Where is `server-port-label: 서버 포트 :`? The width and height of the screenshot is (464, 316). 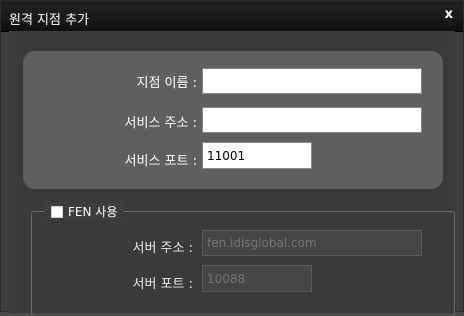 server-port-label: 서버 포트 : is located at coordinates (163, 284).